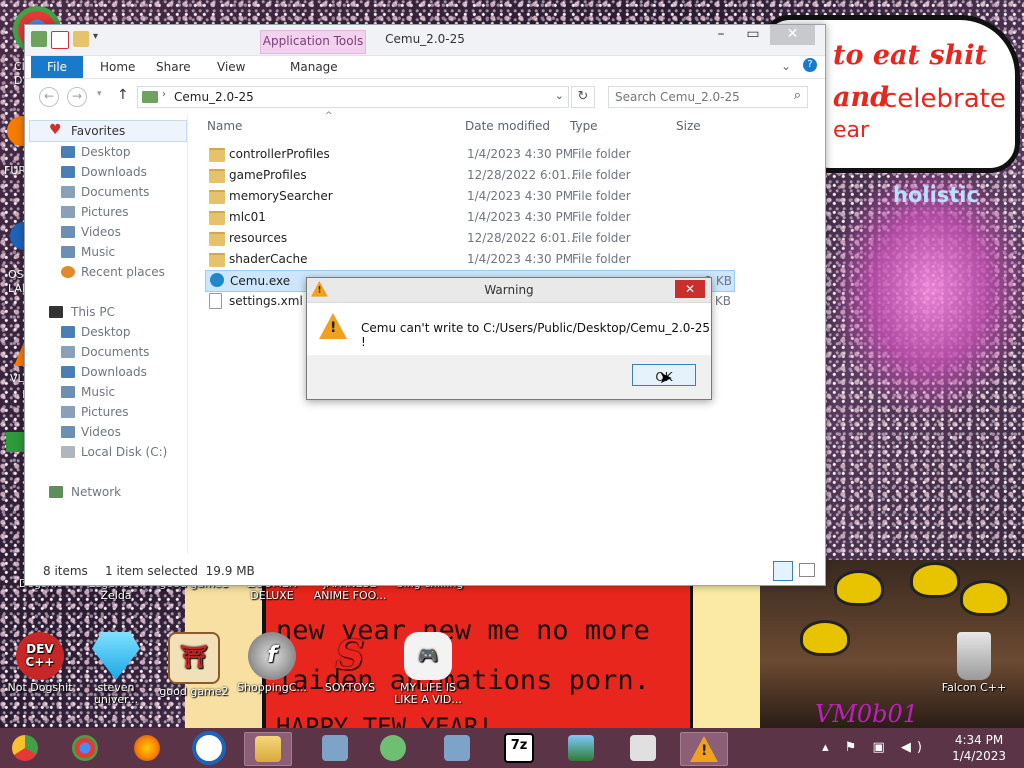 The width and height of the screenshot is (1024, 768). I want to click on dialog-titlebar: Warning ✕, so click(509, 290).